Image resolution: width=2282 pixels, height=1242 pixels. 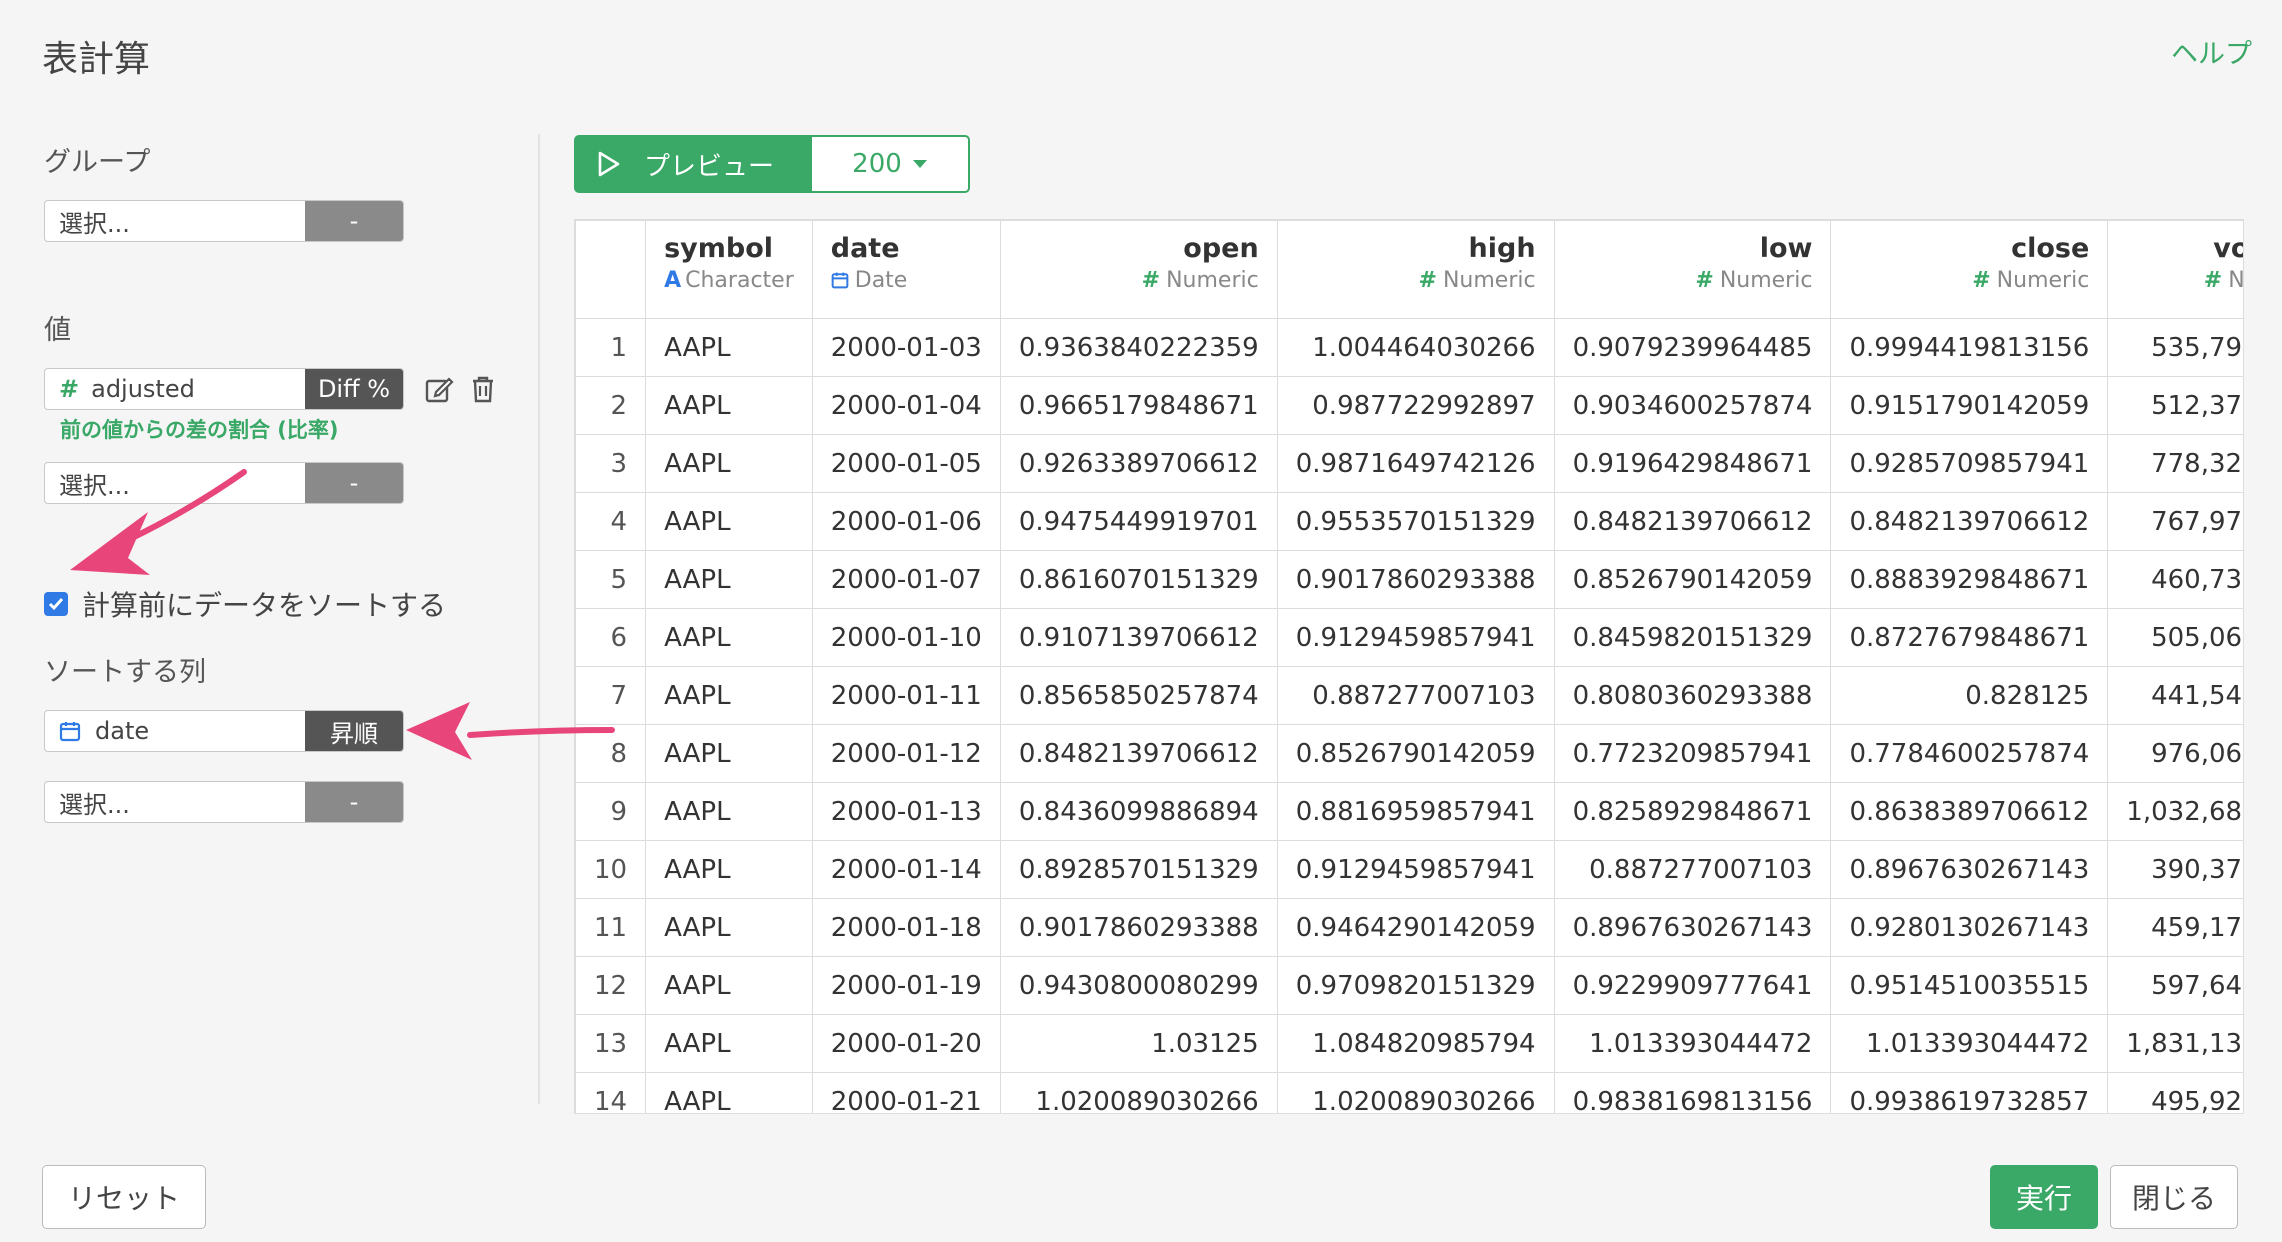 I want to click on table-cell: 2000-01-13, so click(x=906, y=811).